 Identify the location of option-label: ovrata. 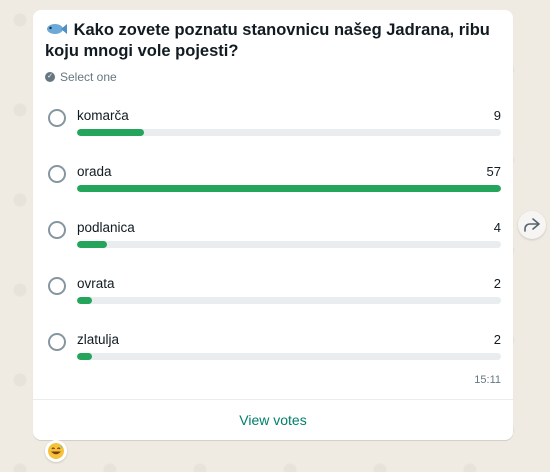
(96, 283).